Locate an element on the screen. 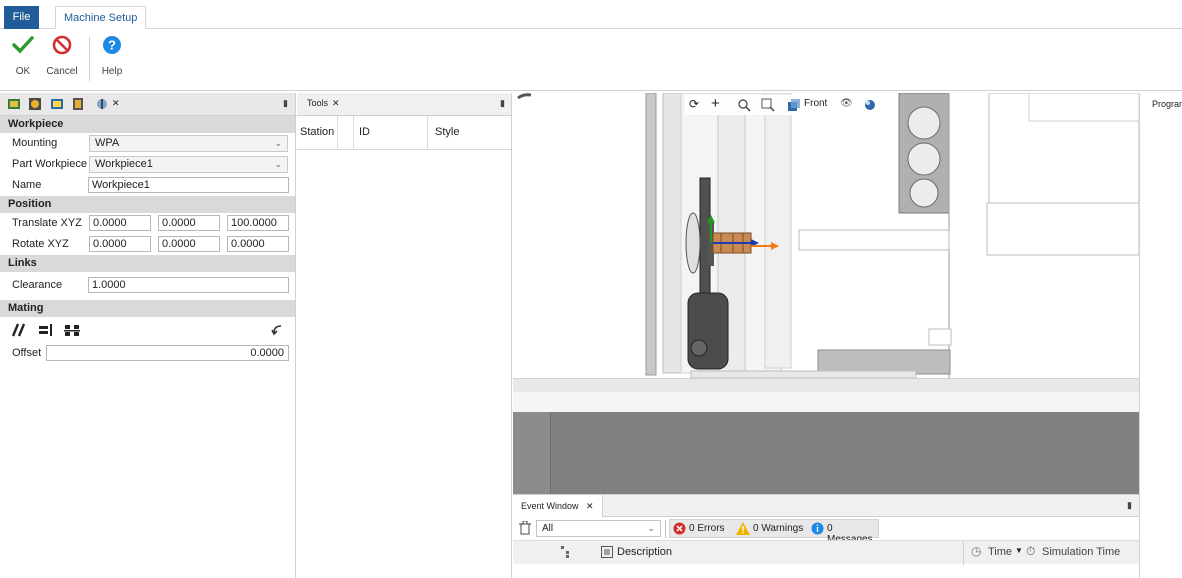  rotate-y-field: 0.0000 is located at coordinates (189, 244).